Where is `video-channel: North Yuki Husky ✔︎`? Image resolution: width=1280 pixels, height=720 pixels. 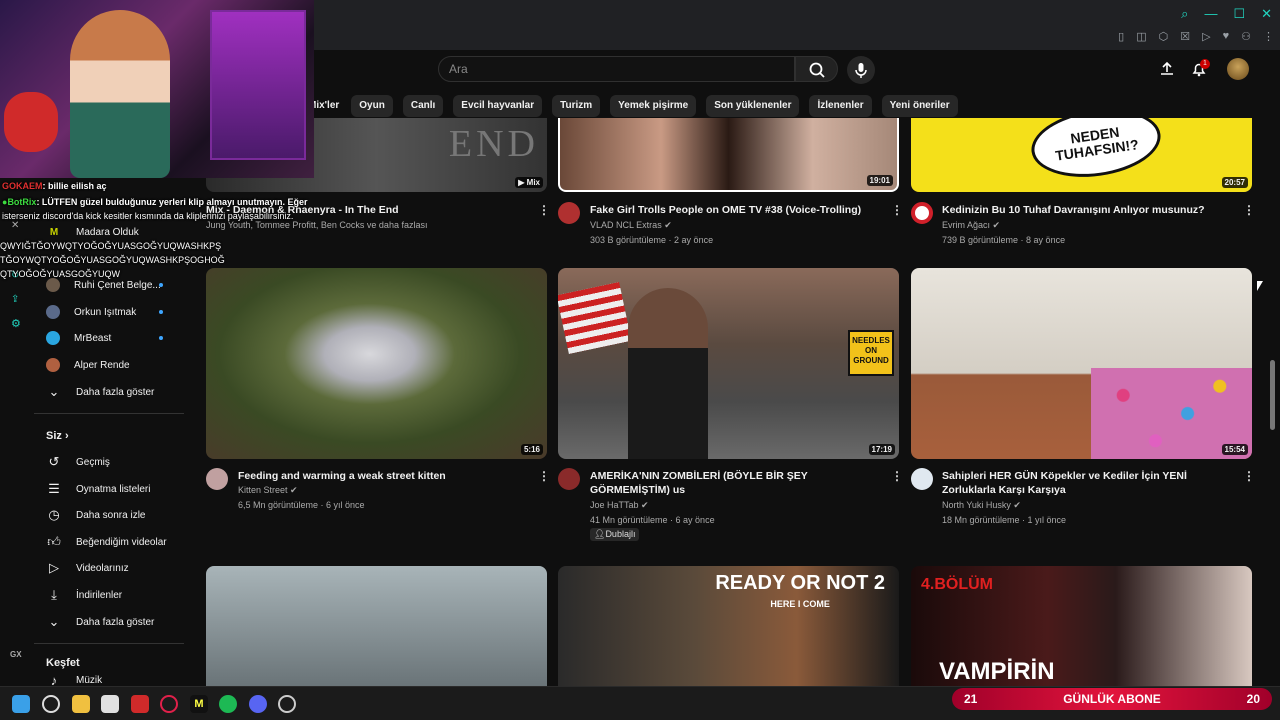 video-channel: North Yuki Husky ✔︎ is located at coordinates (981, 505).